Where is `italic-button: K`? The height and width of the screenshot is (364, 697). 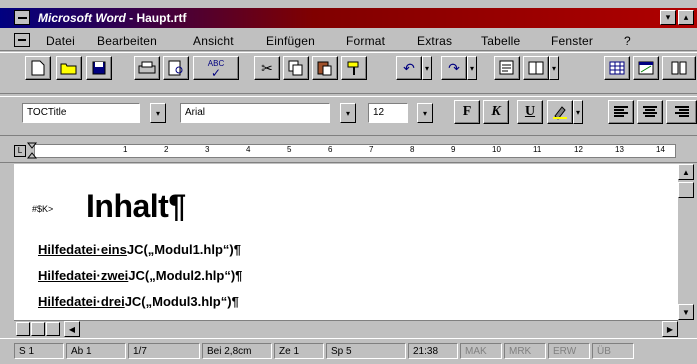
italic-button: K is located at coordinates (496, 112).